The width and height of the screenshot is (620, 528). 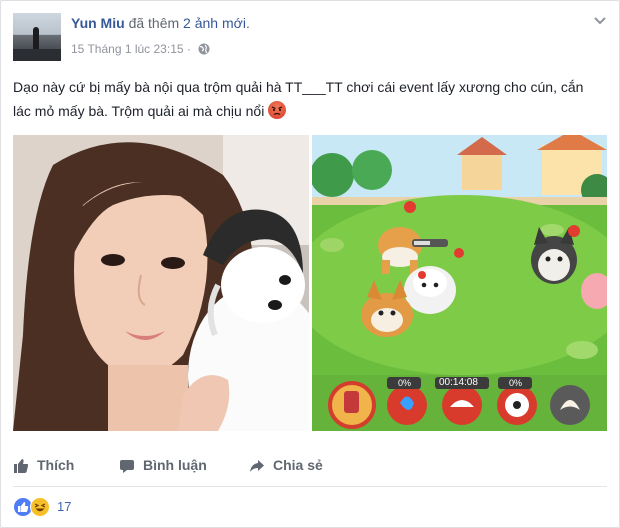 What do you see at coordinates (516, 383) in the screenshot?
I see `game-badge-2: 0%` at bounding box center [516, 383].